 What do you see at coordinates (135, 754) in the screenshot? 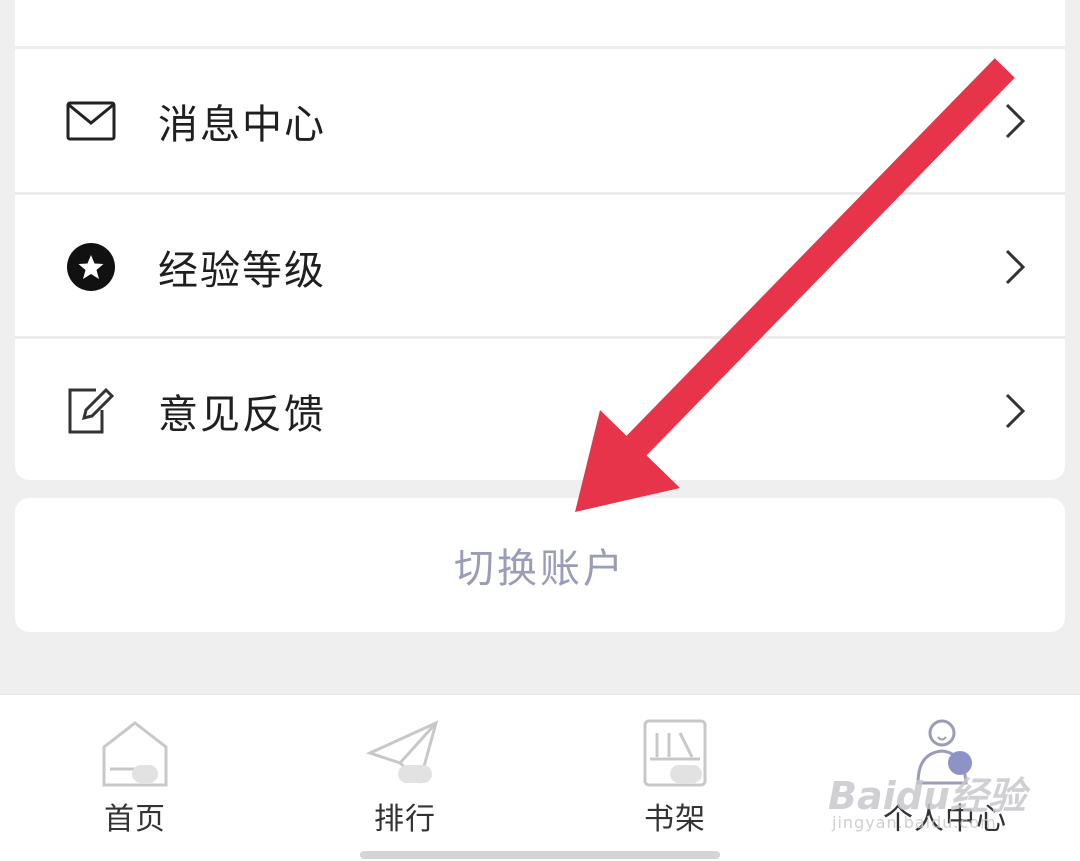
I see `home-icon` at bounding box center [135, 754].